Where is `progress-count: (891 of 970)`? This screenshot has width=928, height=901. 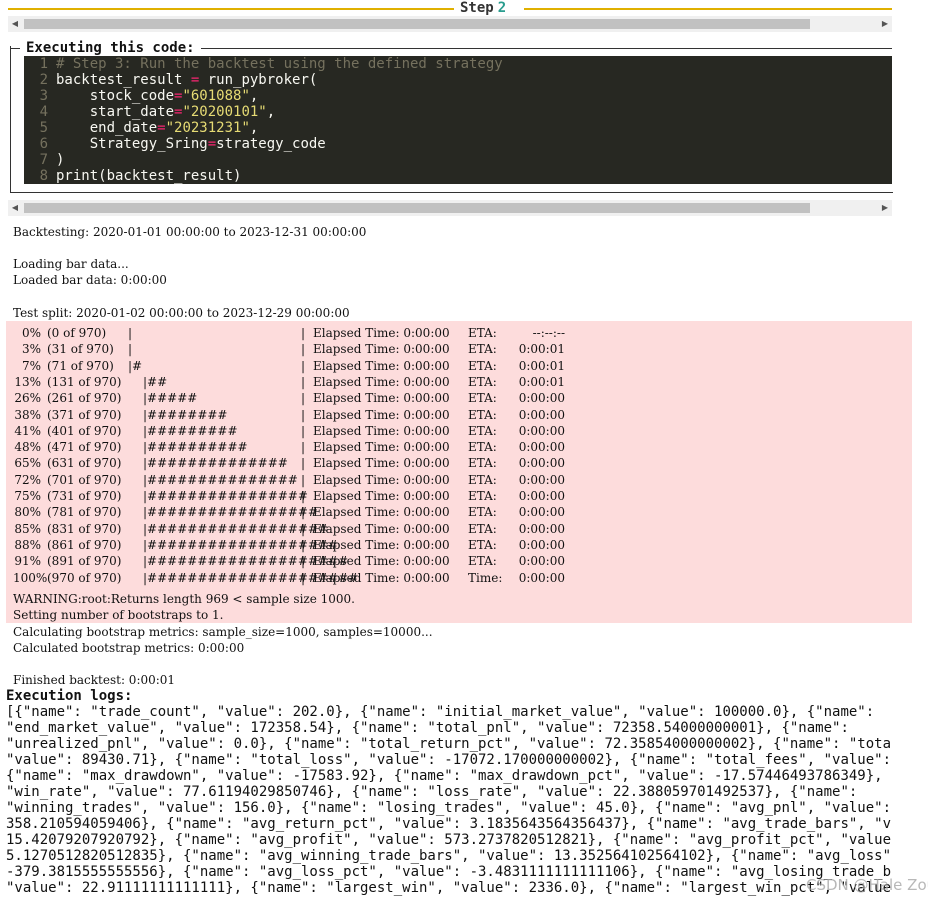 progress-count: (891 of 970) is located at coordinates (84, 561).